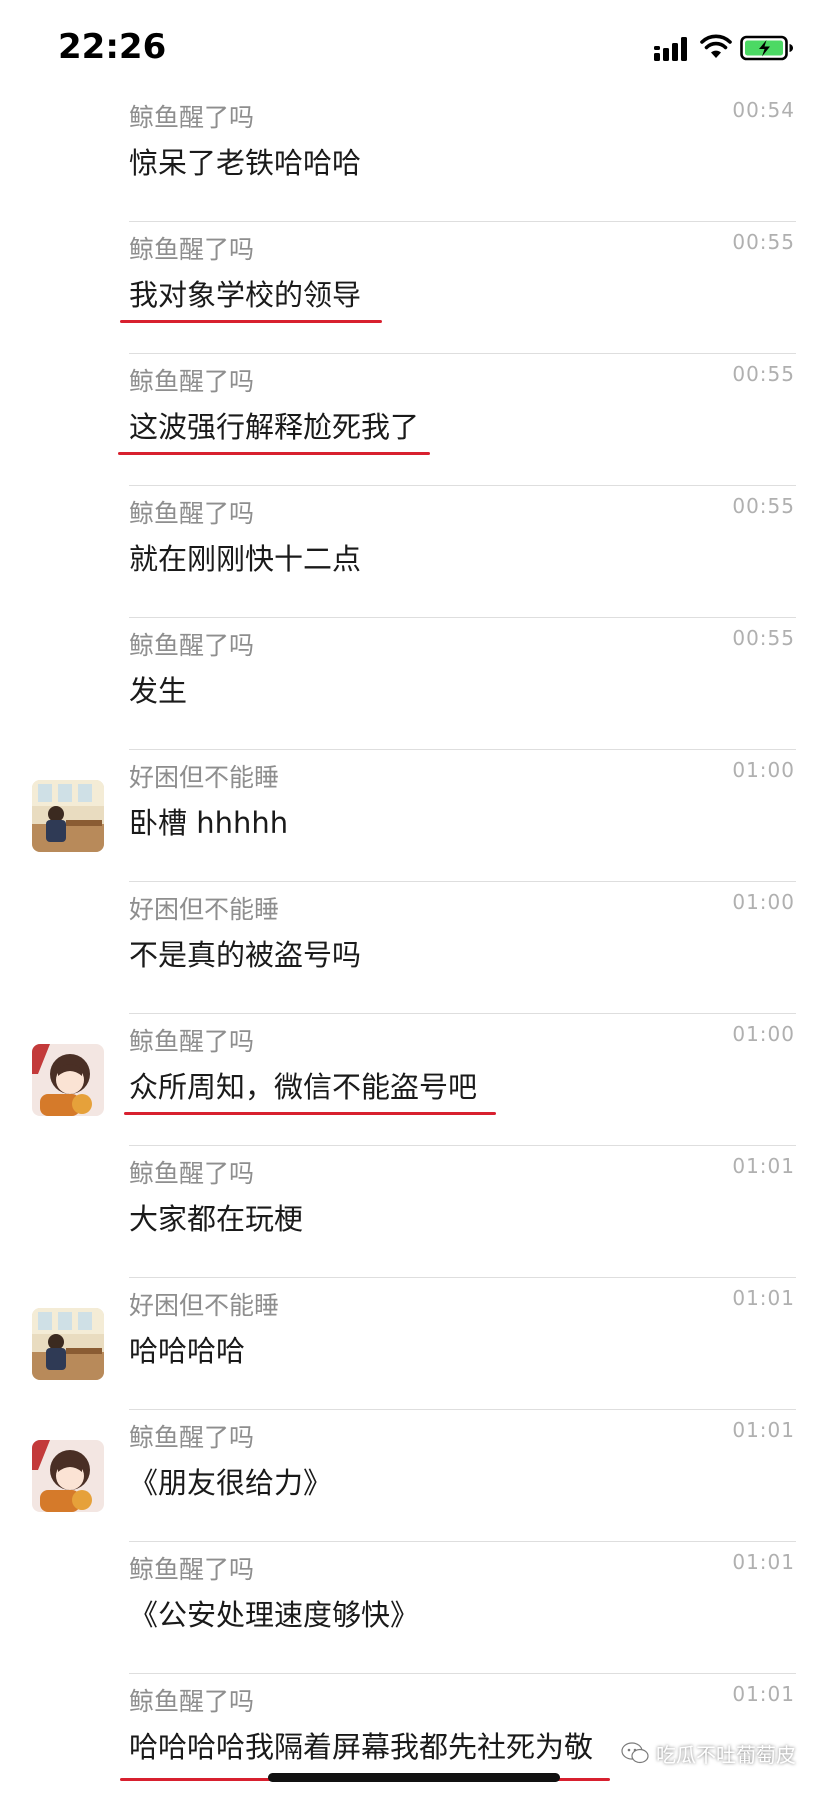 This screenshot has width=828, height=1806. I want to click on message-time: 00:54, so click(763, 110).